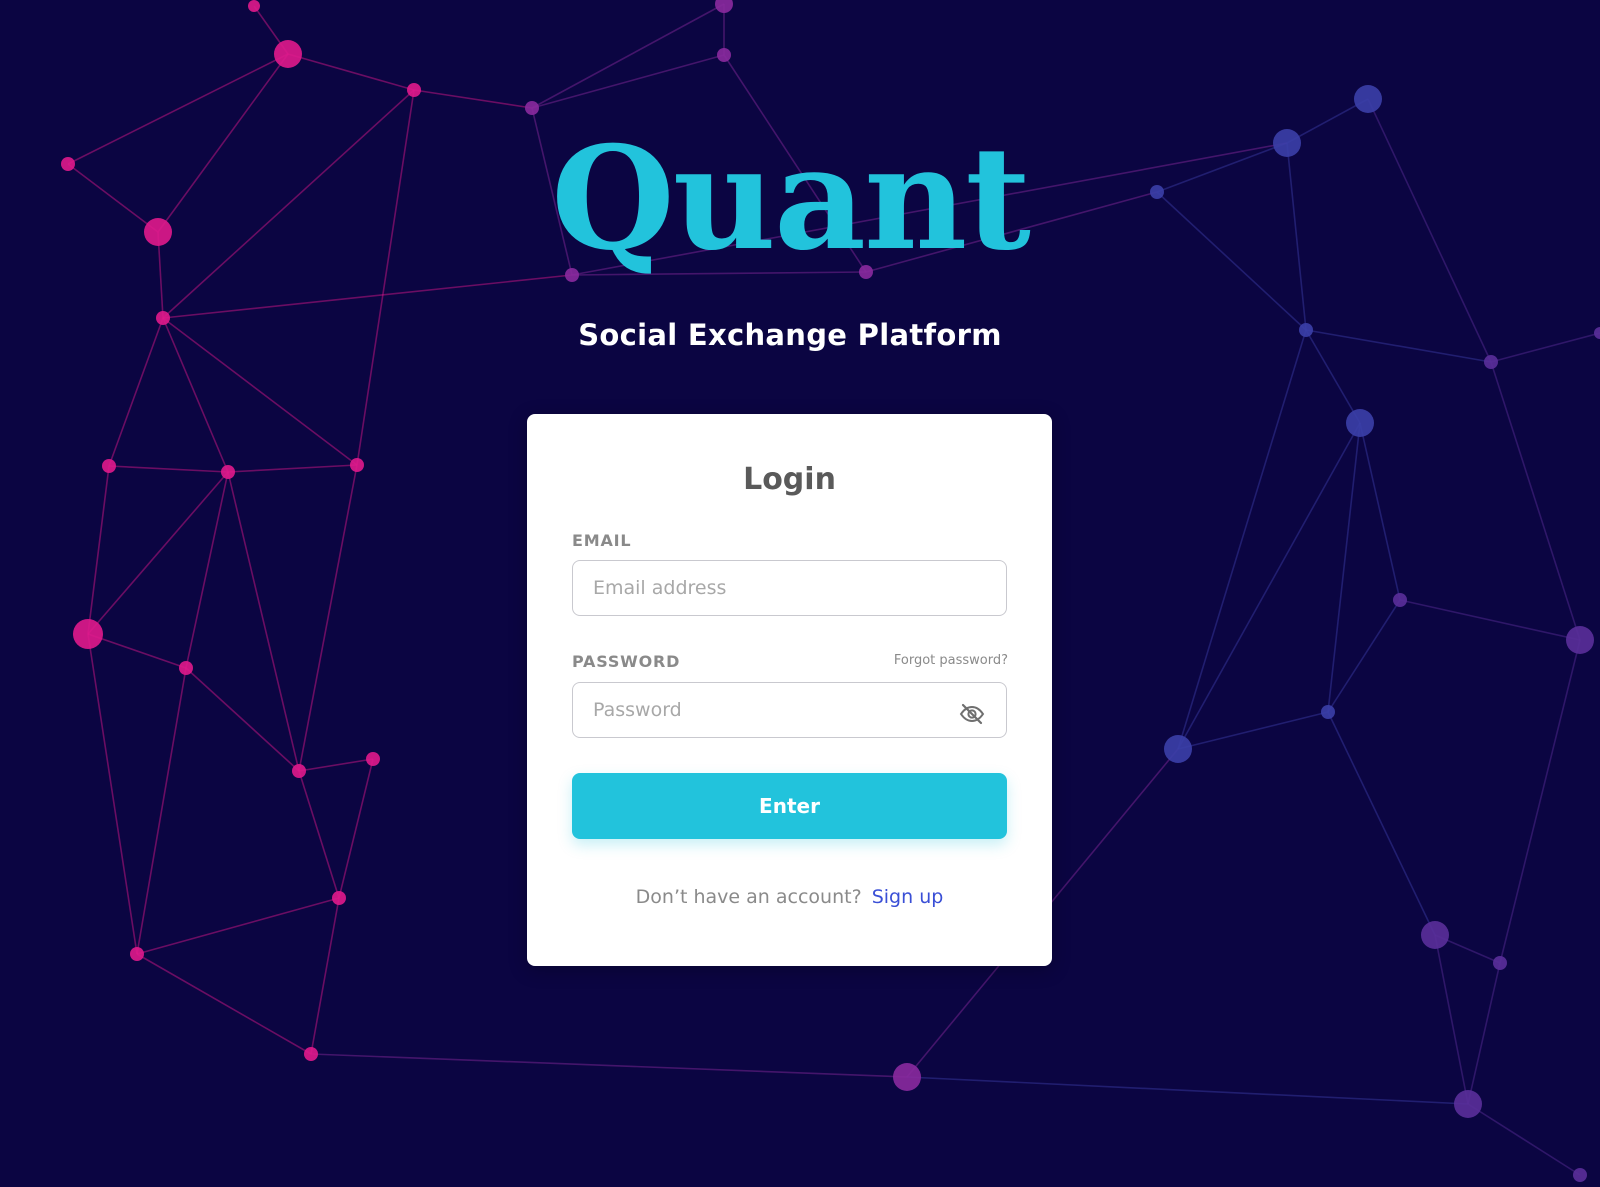 The height and width of the screenshot is (1187, 1600). I want to click on signup-link: Sign up, so click(908, 897).